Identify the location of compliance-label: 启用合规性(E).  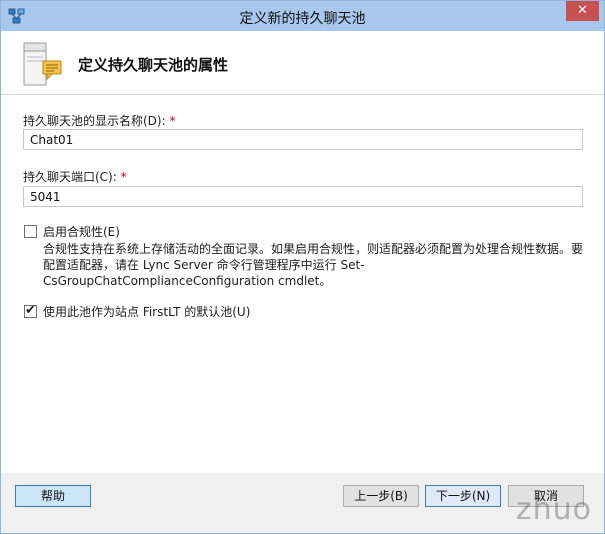
(81, 232).